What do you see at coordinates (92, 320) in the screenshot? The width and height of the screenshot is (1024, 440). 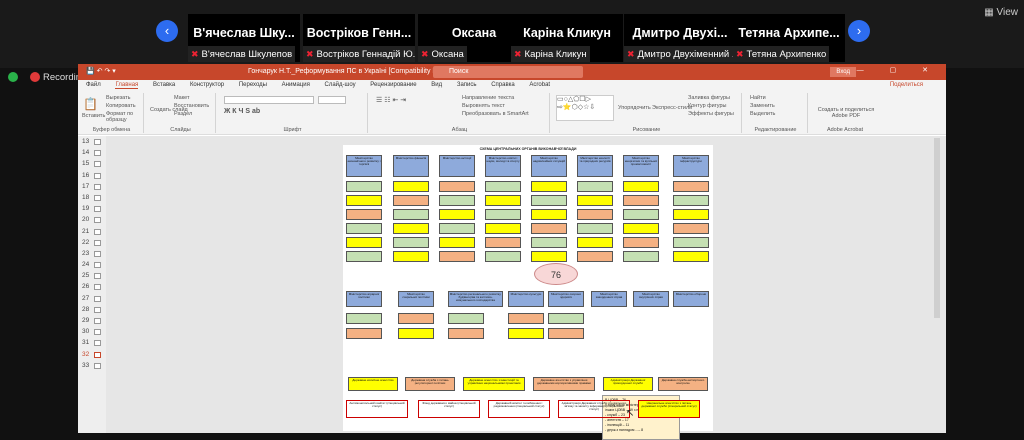 I see `slide-thumbnail: 29` at bounding box center [92, 320].